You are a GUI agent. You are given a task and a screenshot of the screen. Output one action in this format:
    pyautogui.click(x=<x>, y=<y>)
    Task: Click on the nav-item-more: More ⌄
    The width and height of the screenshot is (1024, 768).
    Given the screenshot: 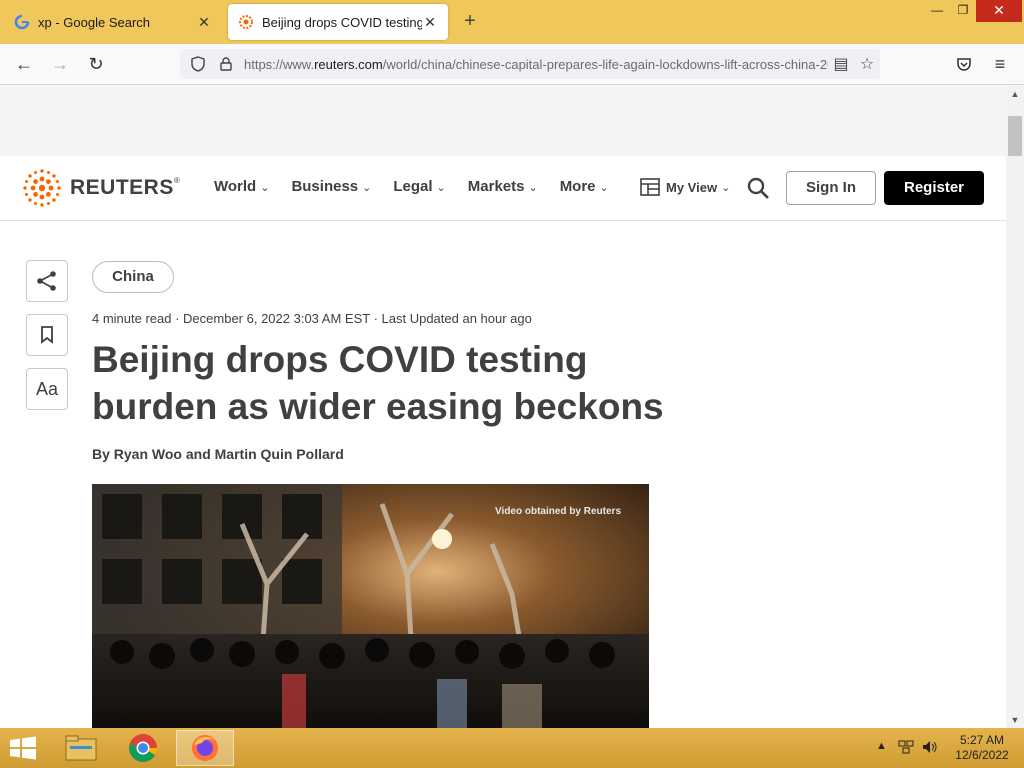 What is the action you would take?
    pyautogui.click(x=584, y=186)
    